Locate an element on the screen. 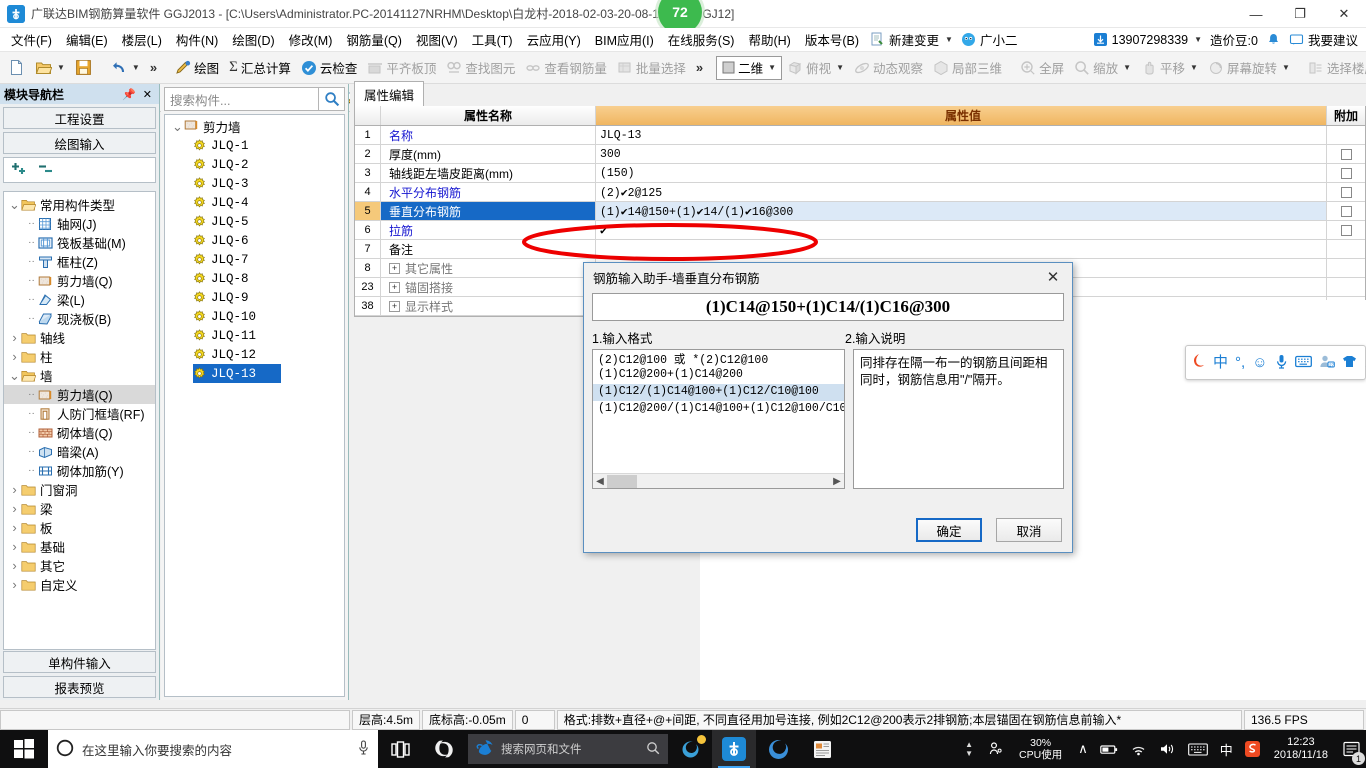 This screenshot has height=768, width=1366. undo-button: ▼ is located at coordinates (125, 68).